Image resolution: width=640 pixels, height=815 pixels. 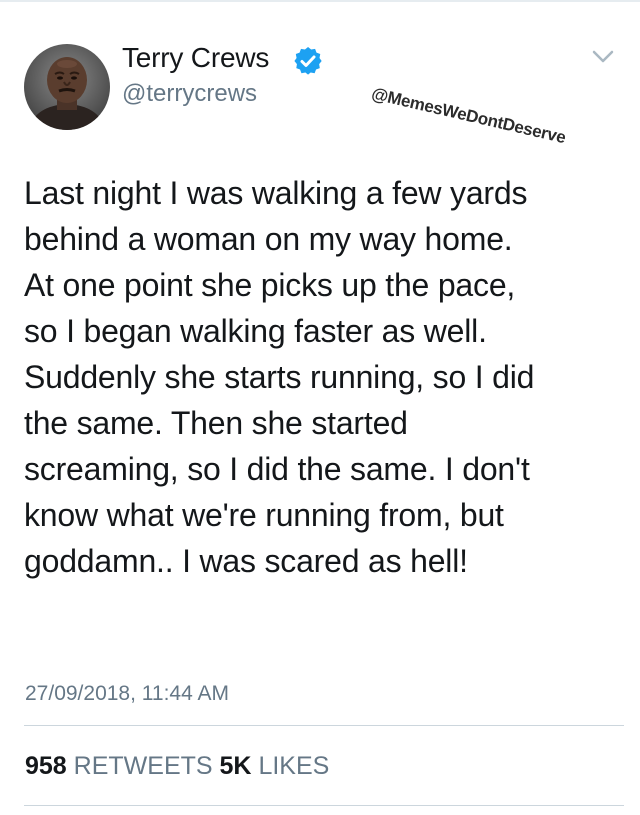 I want to click on chevron-down-icon, so click(x=603, y=56).